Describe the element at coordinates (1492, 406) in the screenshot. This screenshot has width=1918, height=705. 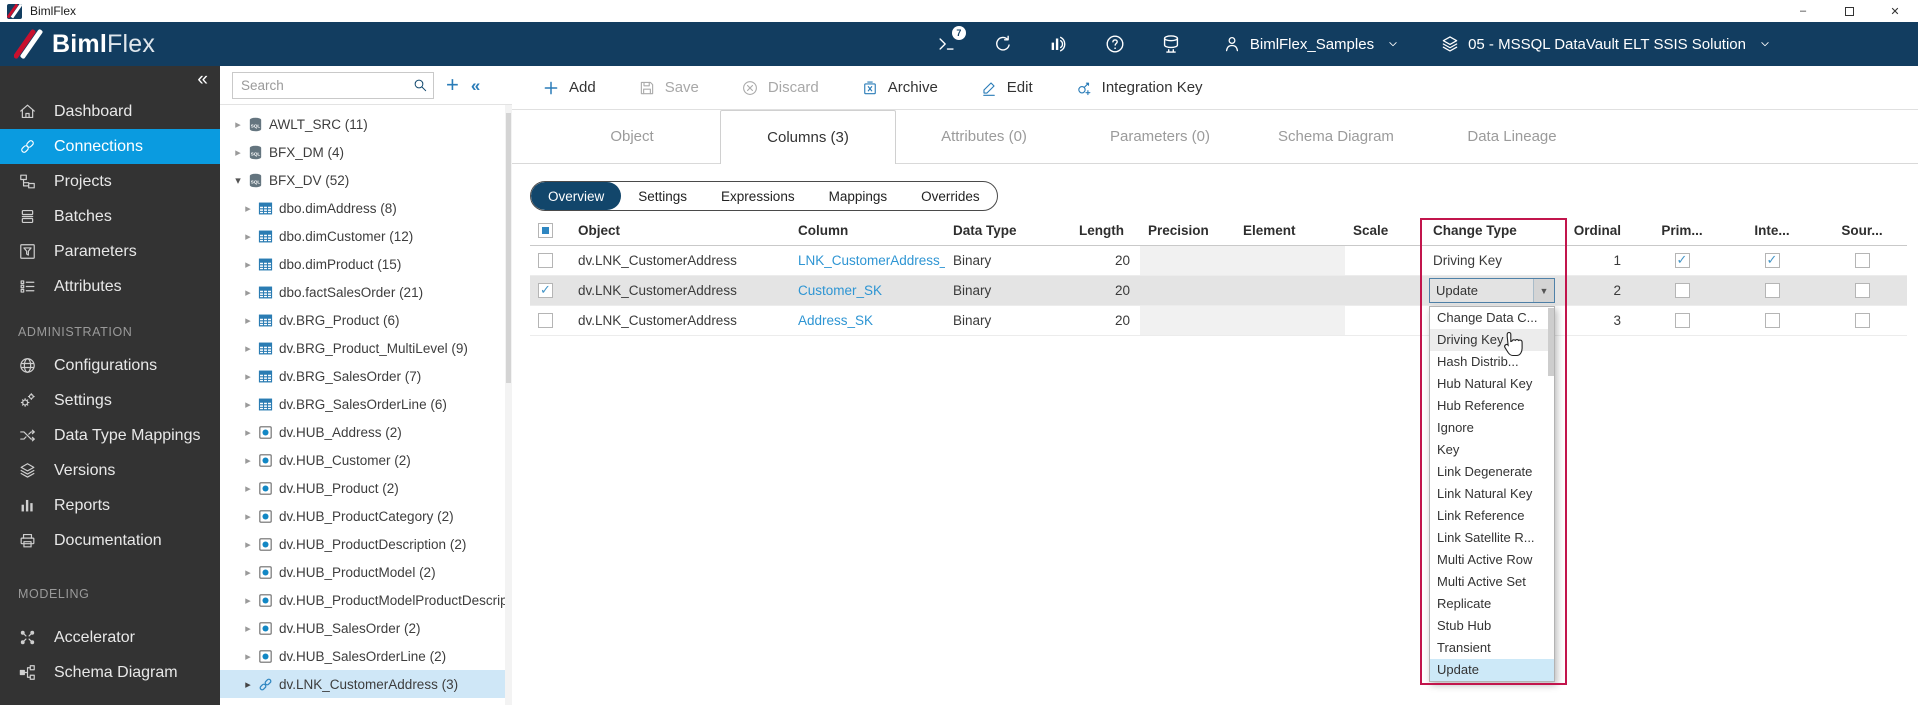
I see `dropdown-option: Hub Reference` at that location.